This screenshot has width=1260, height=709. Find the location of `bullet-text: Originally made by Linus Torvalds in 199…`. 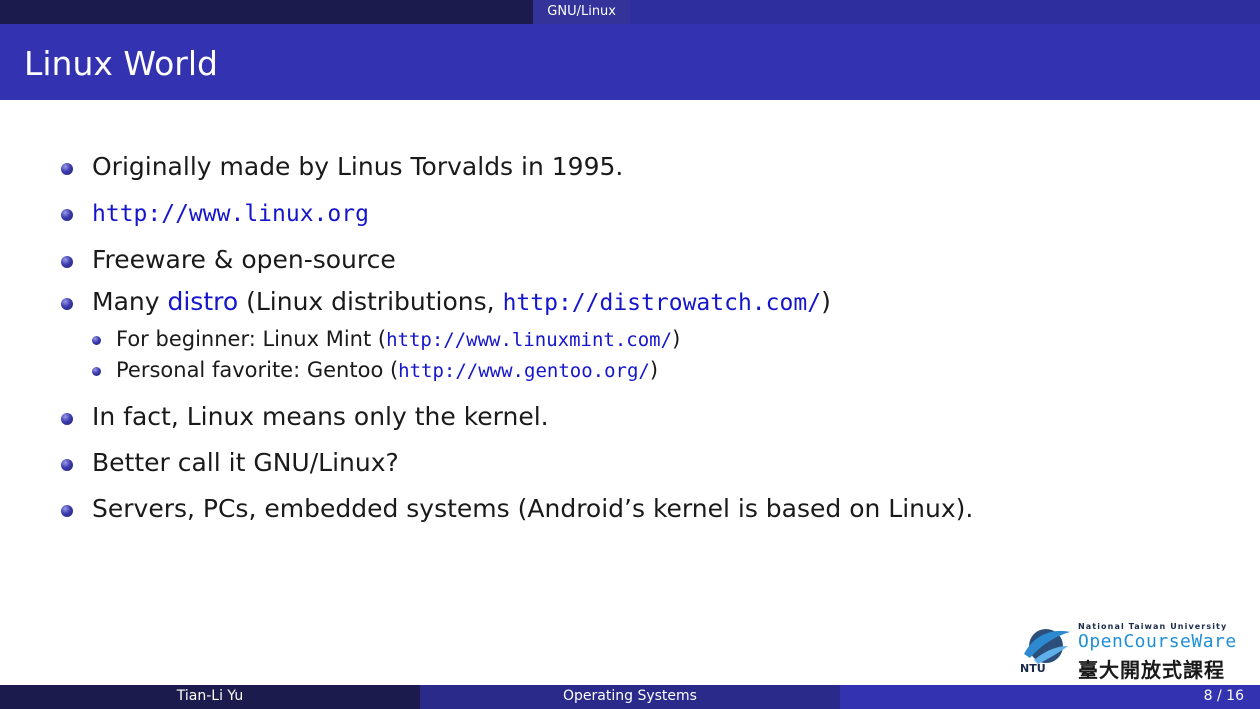

bullet-text: Originally made by Linus Torvalds in 199… is located at coordinates (358, 166).